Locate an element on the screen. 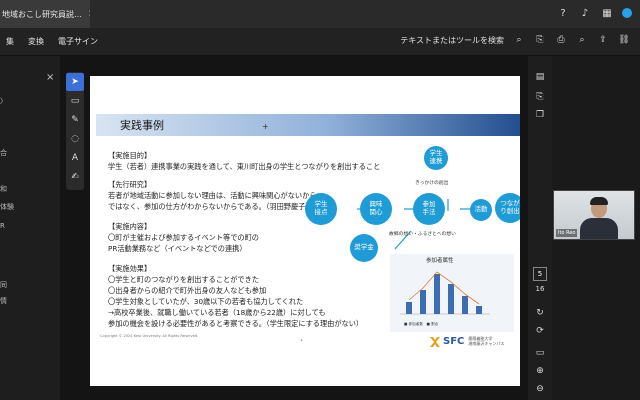 Image resolution: width=640 pixels, height=400 pixels. diagram-node-label: 学生 接点 is located at coordinates (321, 208).